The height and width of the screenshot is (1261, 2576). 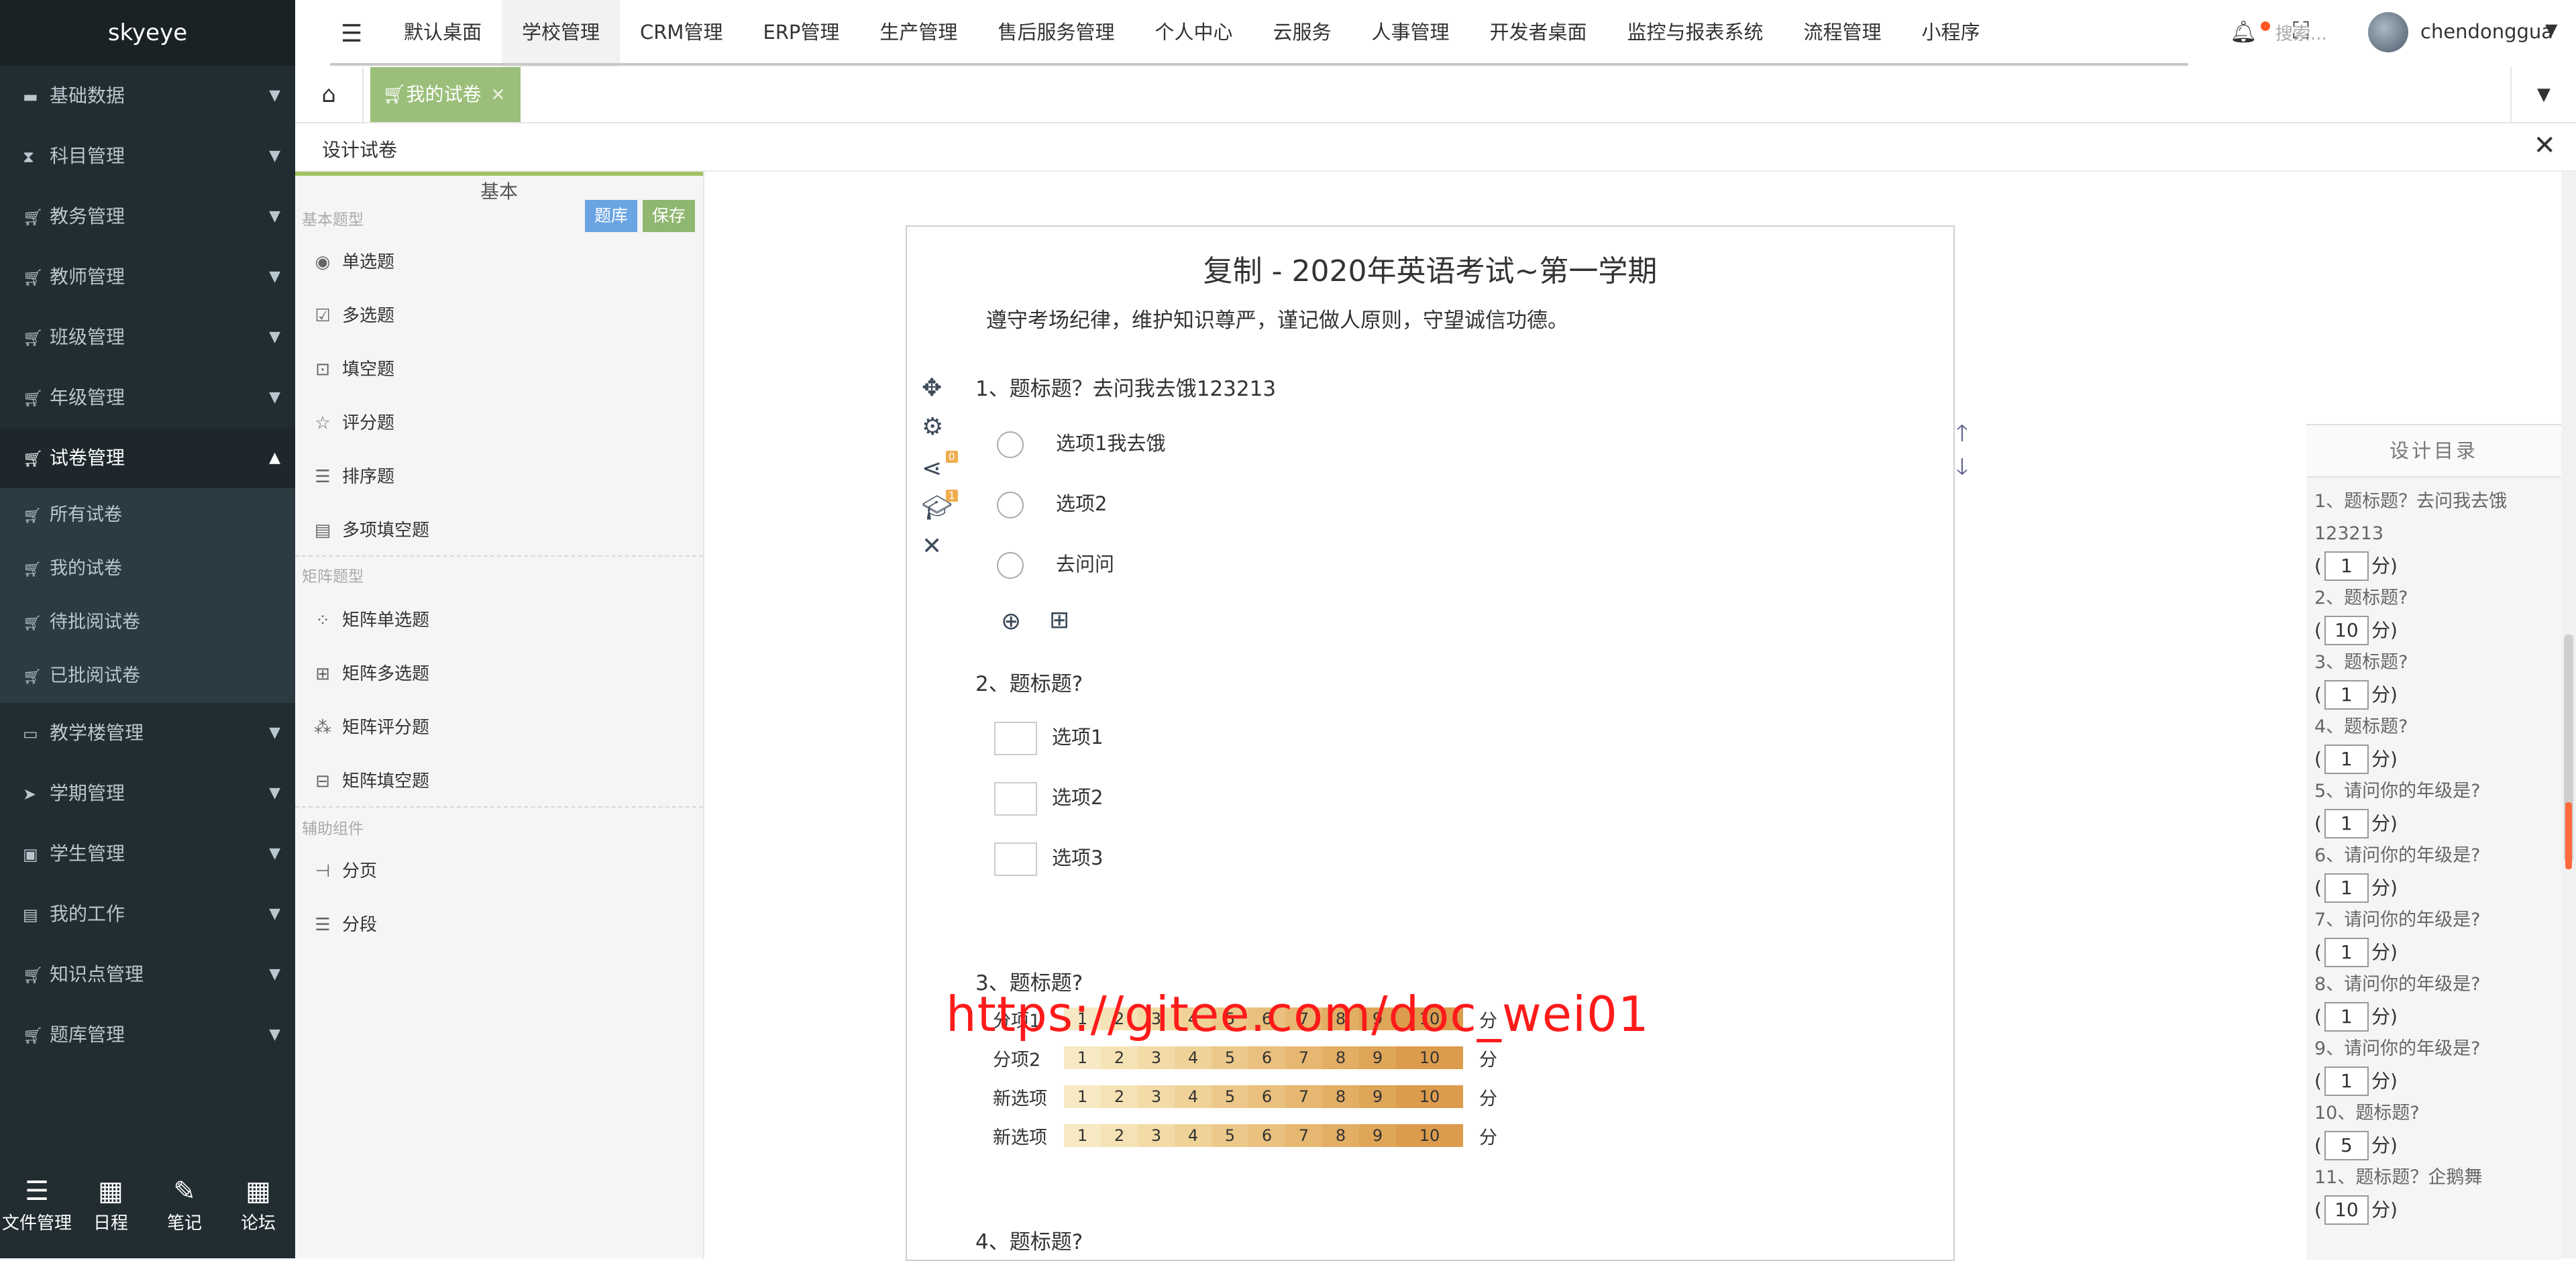 I want to click on palette-multi-fill: ▤ 多项填空题, so click(x=370, y=528).